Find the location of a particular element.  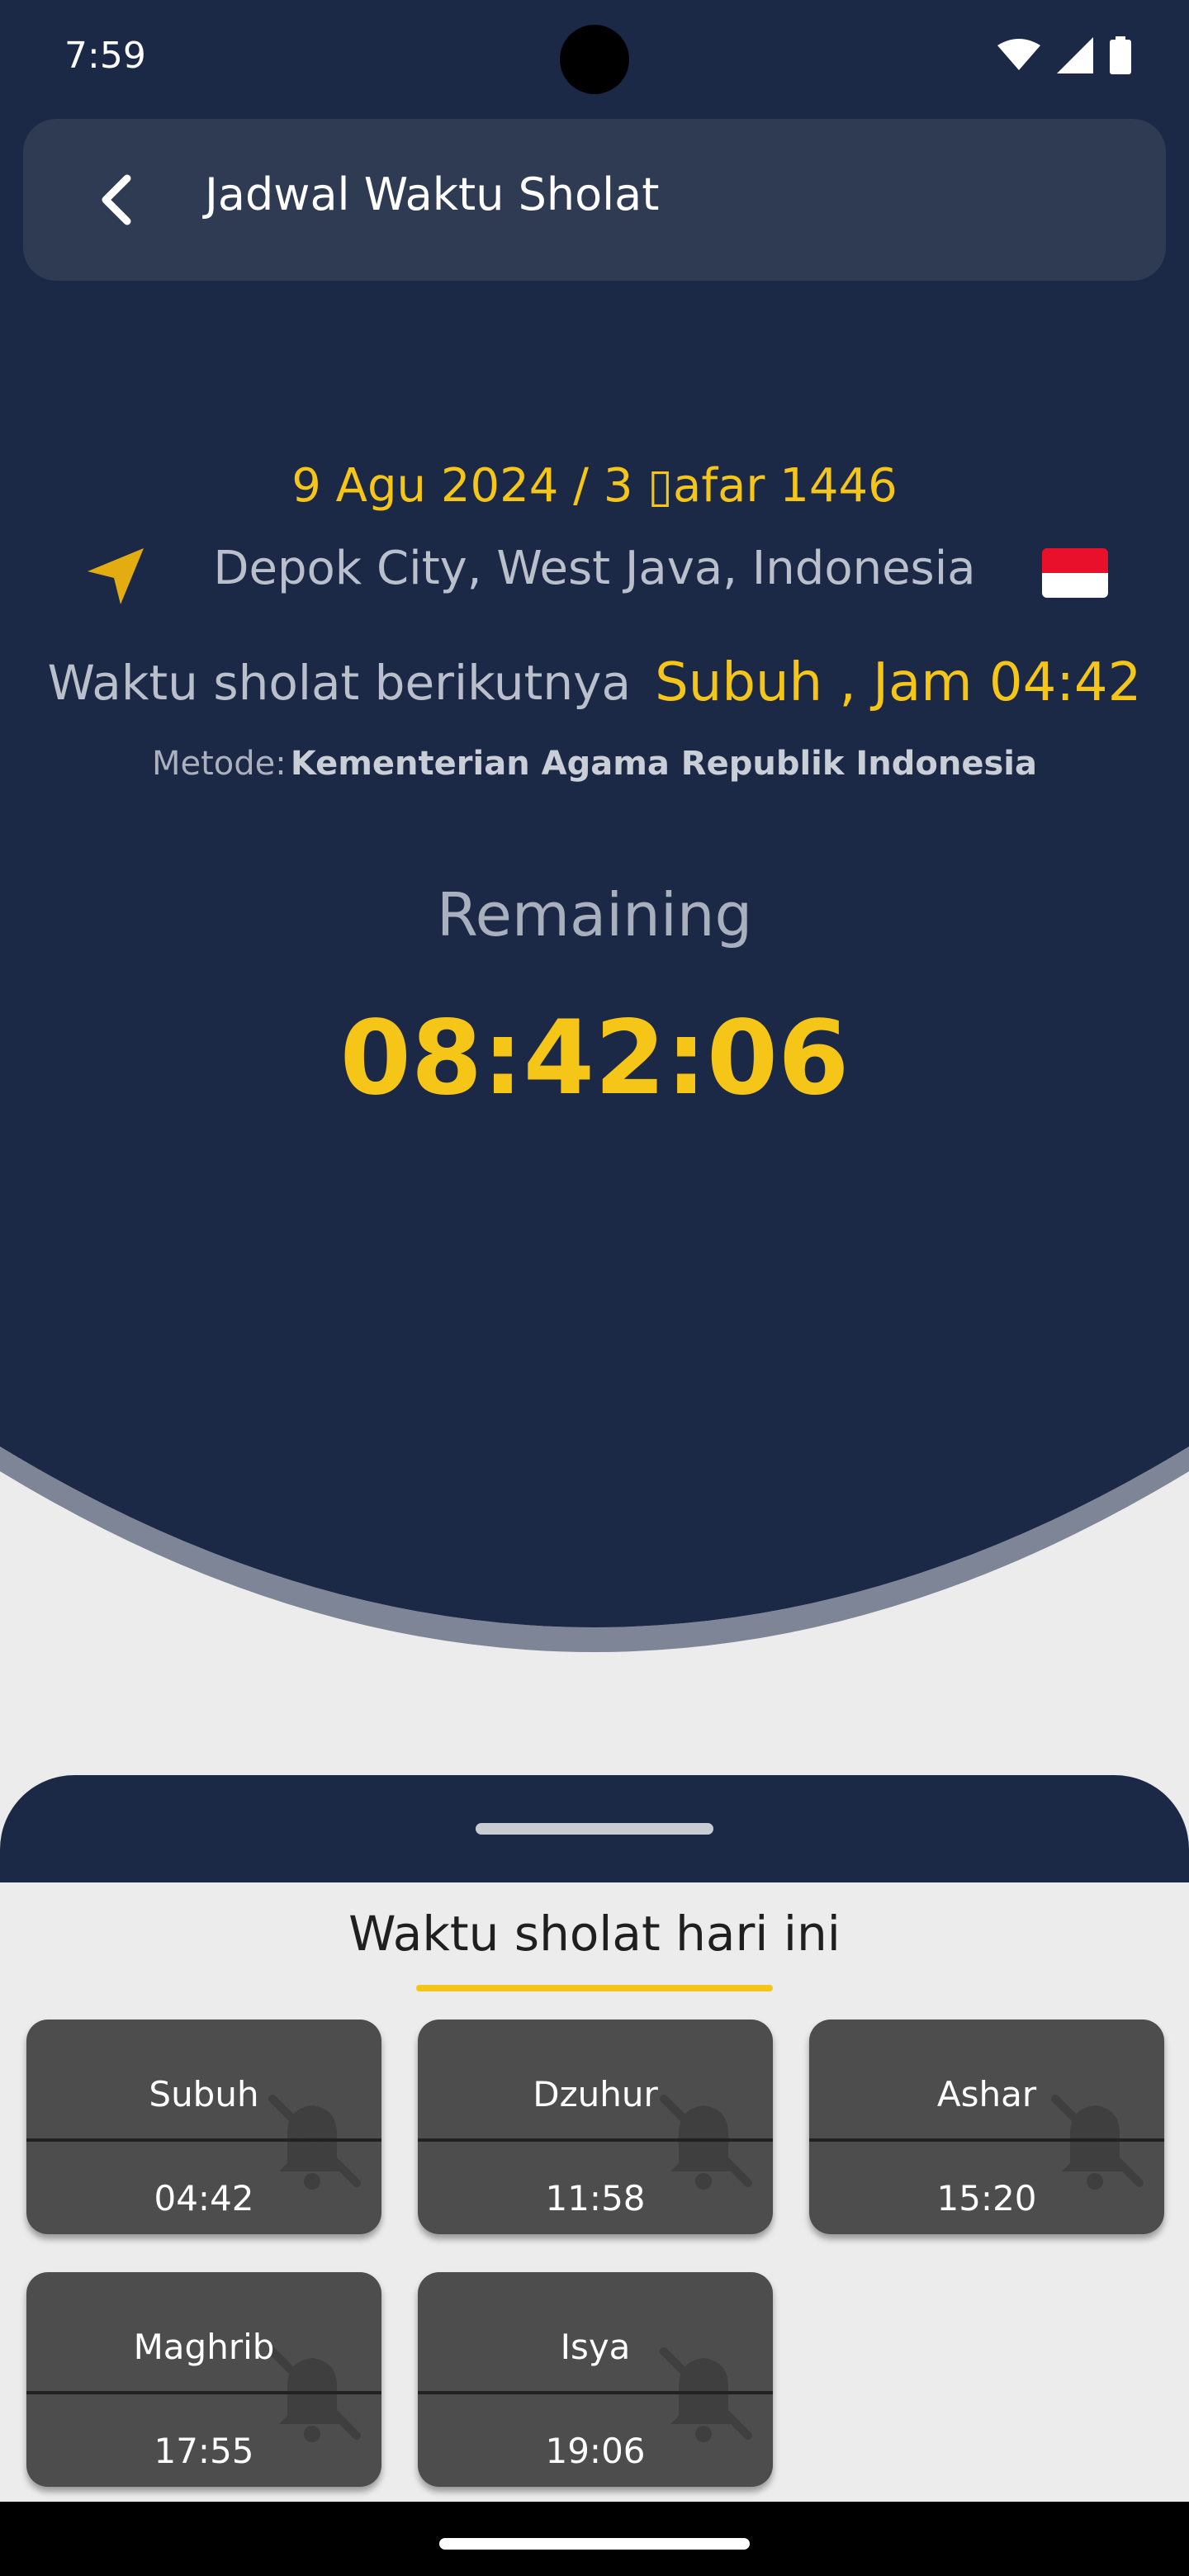

wifi-icon is located at coordinates (1018, 54).